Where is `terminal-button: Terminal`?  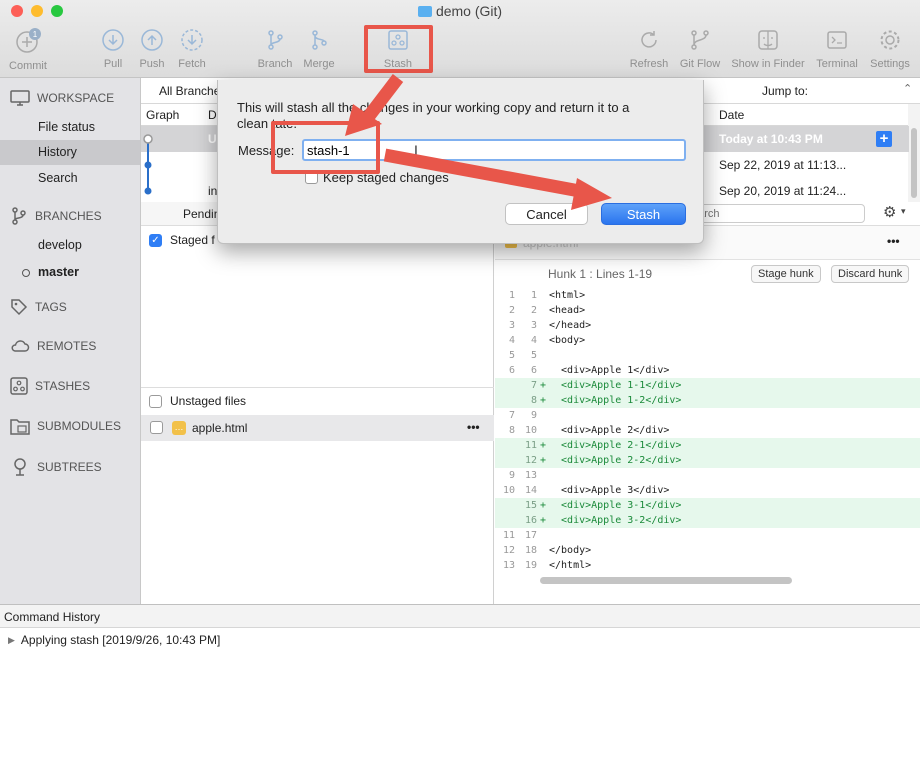
terminal-button: Terminal is located at coordinates (837, 51).